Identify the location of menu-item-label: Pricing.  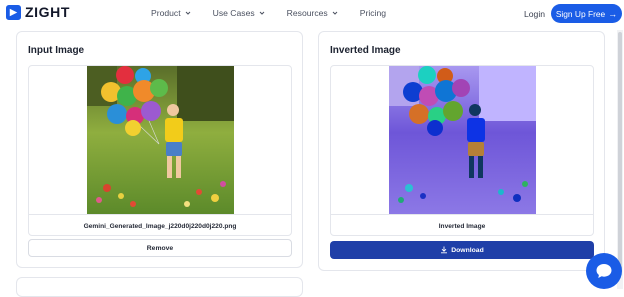
(373, 13).